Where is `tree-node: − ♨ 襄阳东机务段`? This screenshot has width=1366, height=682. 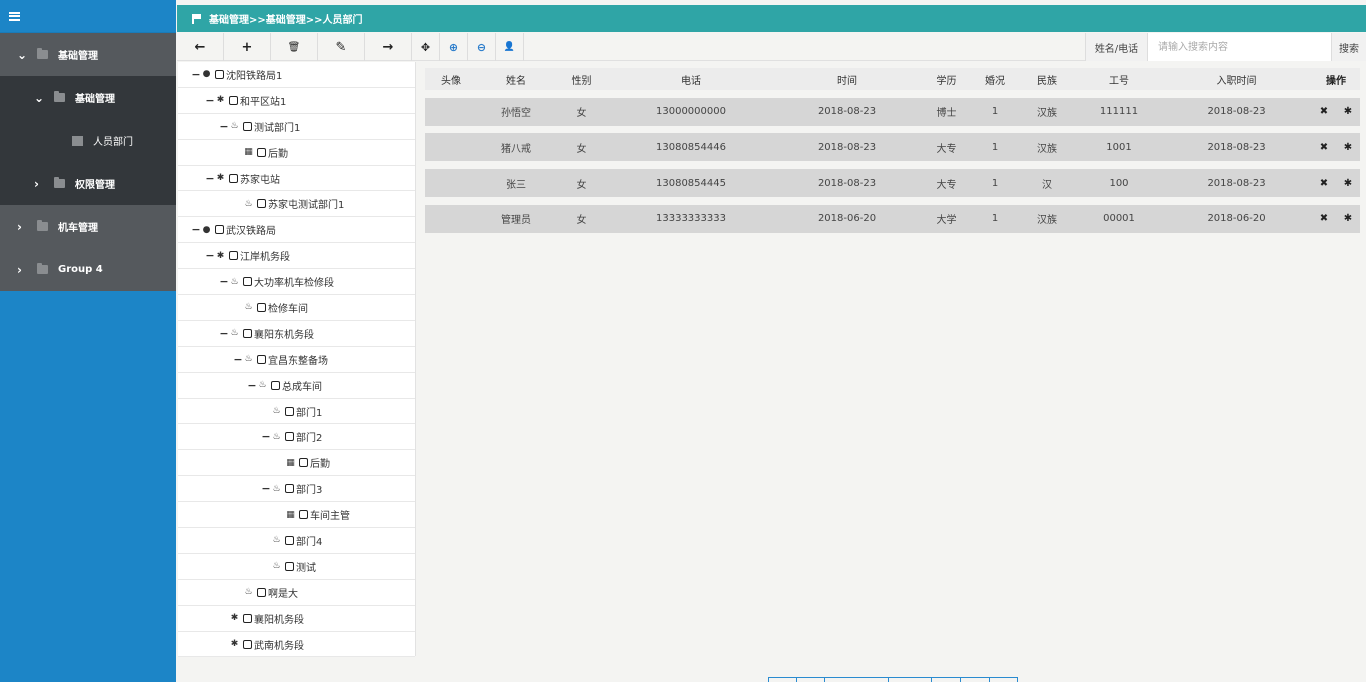 tree-node: − ♨ 襄阳东机务段 is located at coordinates (296, 334).